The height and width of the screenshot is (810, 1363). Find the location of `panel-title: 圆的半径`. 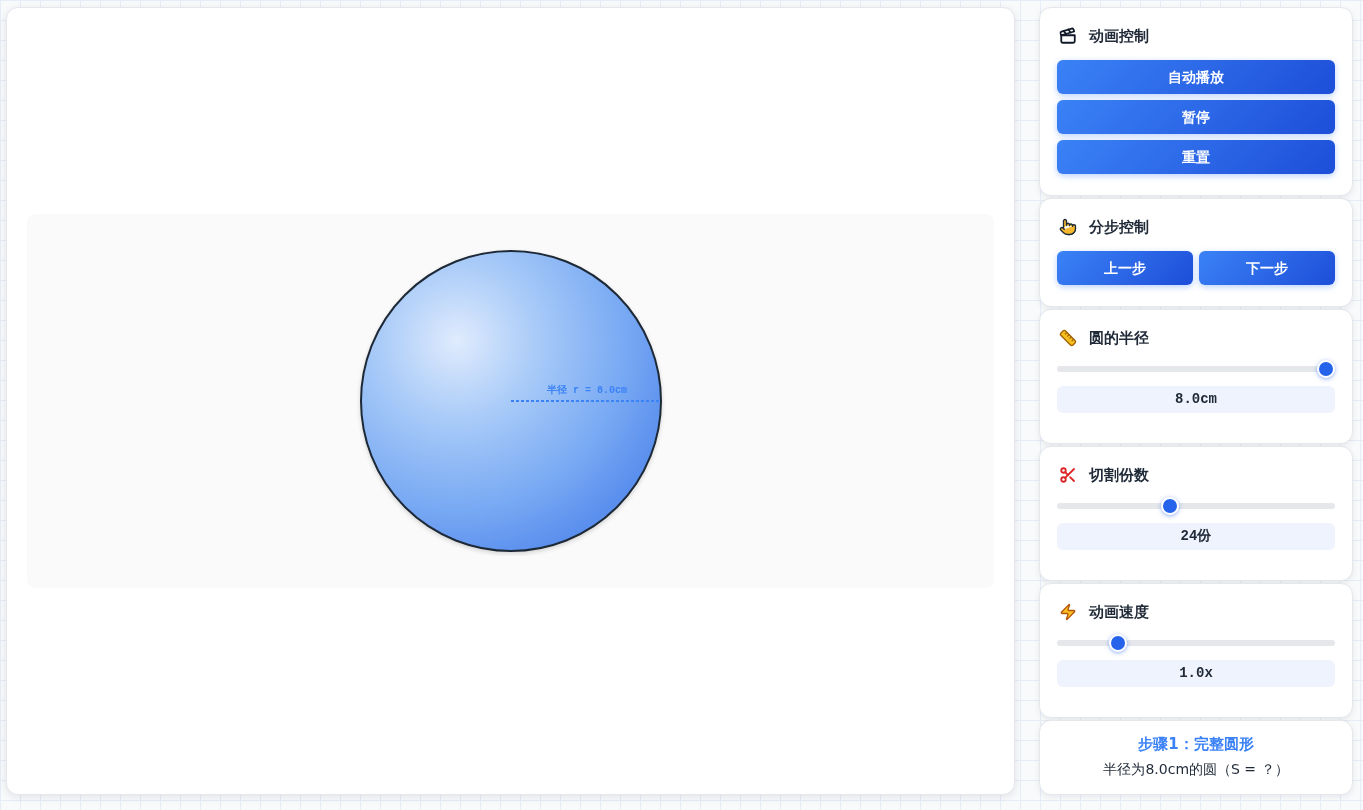

panel-title: 圆的半径 is located at coordinates (1119, 338).